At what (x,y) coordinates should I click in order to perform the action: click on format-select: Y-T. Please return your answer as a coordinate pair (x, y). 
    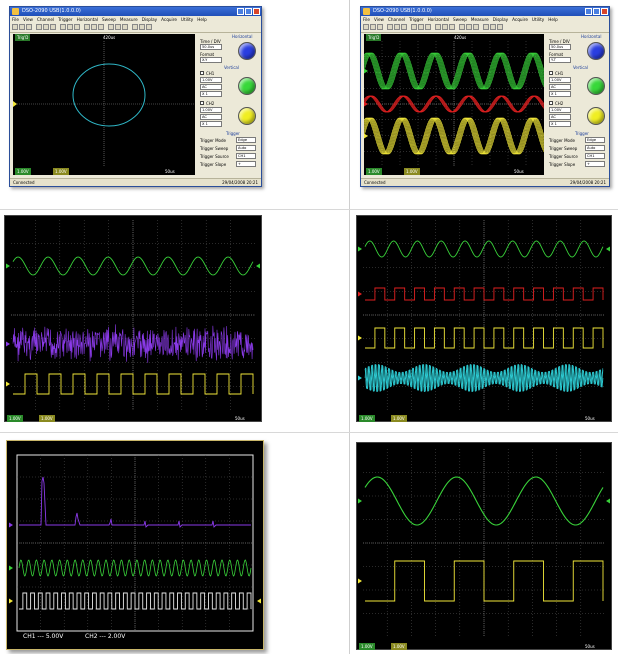
    Looking at the image, I should click on (560, 60).